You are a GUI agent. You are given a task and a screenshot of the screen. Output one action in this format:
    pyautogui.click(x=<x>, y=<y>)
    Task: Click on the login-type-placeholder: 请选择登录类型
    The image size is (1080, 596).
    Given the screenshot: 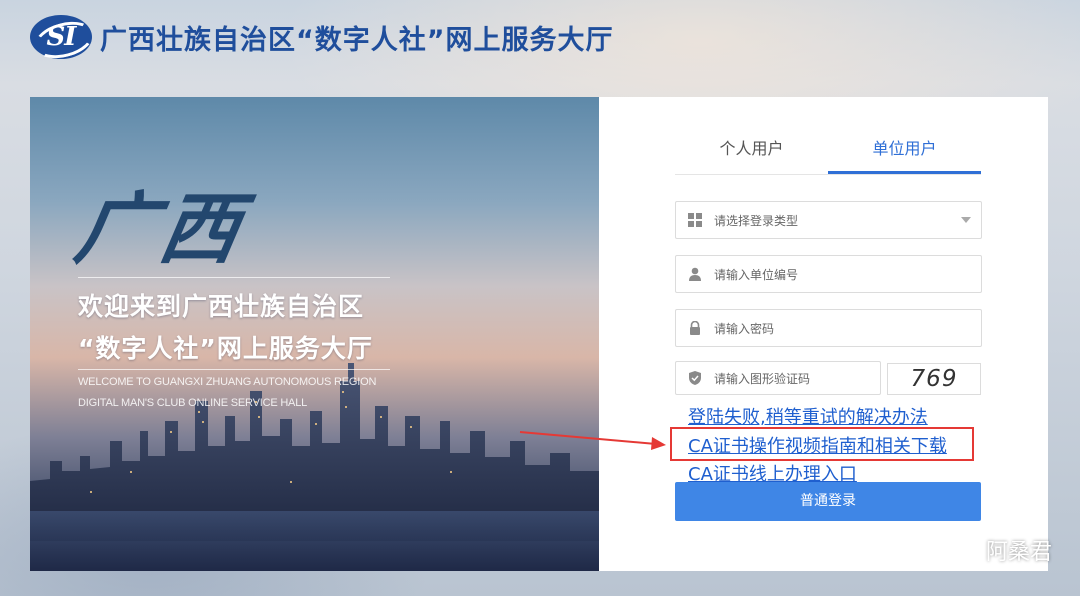 What is the action you would take?
    pyautogui.click(x=756, y=220)
    